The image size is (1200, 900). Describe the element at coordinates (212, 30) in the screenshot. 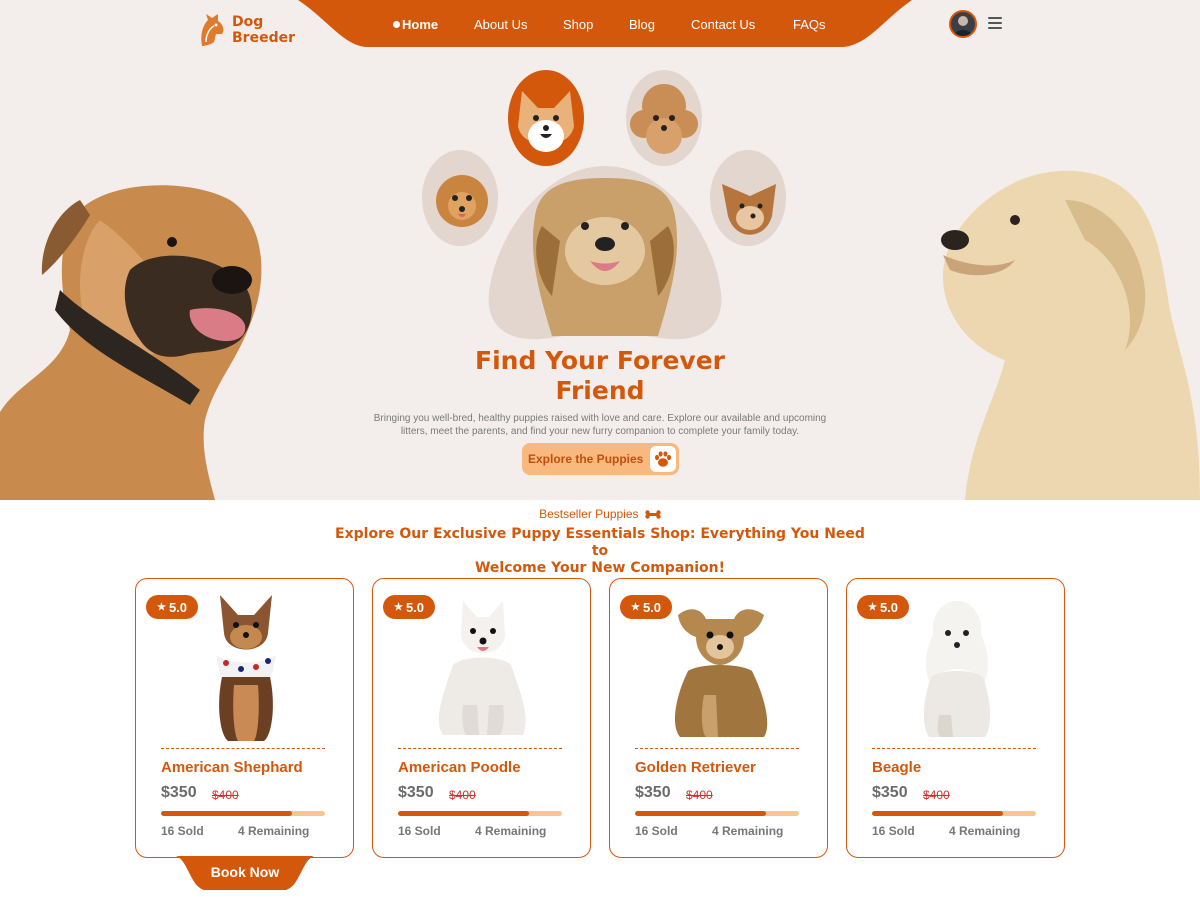

I see `dog-logo-icon` at that location.